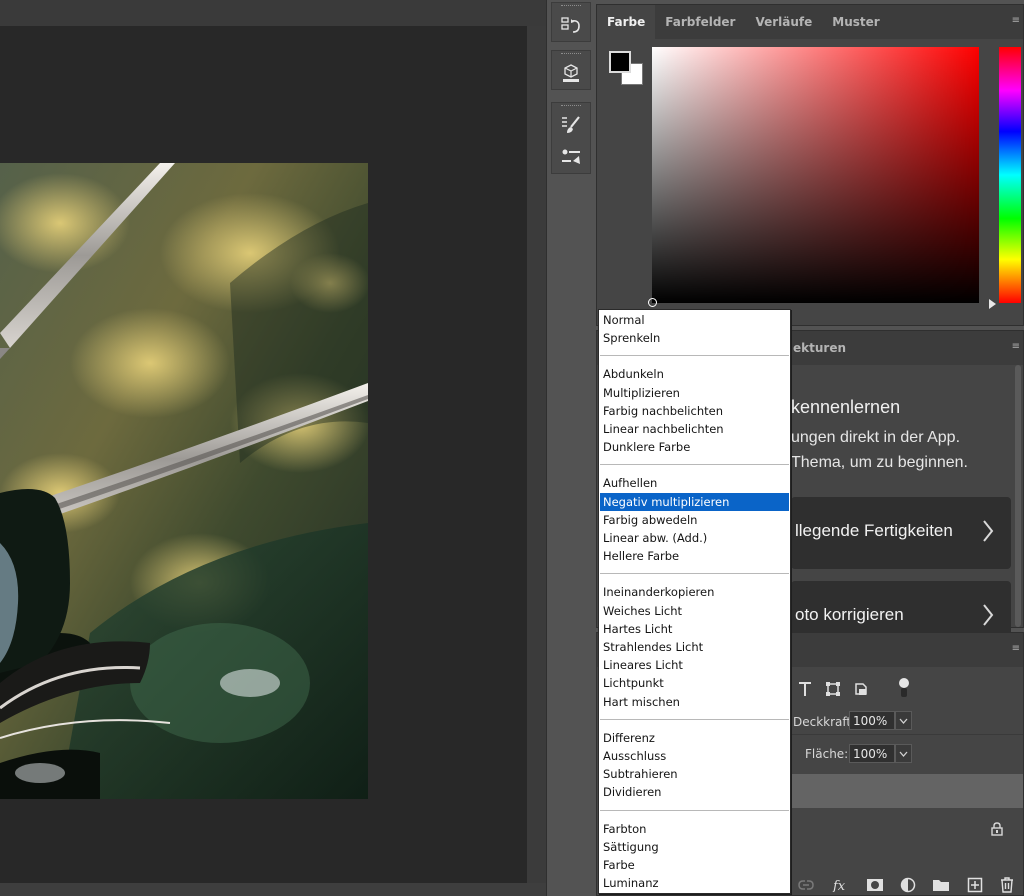 Image resolution: width=1024 pixels, height=896 pixels. I want to click on canvas-vertical-scrollbar, so click(536, 454).